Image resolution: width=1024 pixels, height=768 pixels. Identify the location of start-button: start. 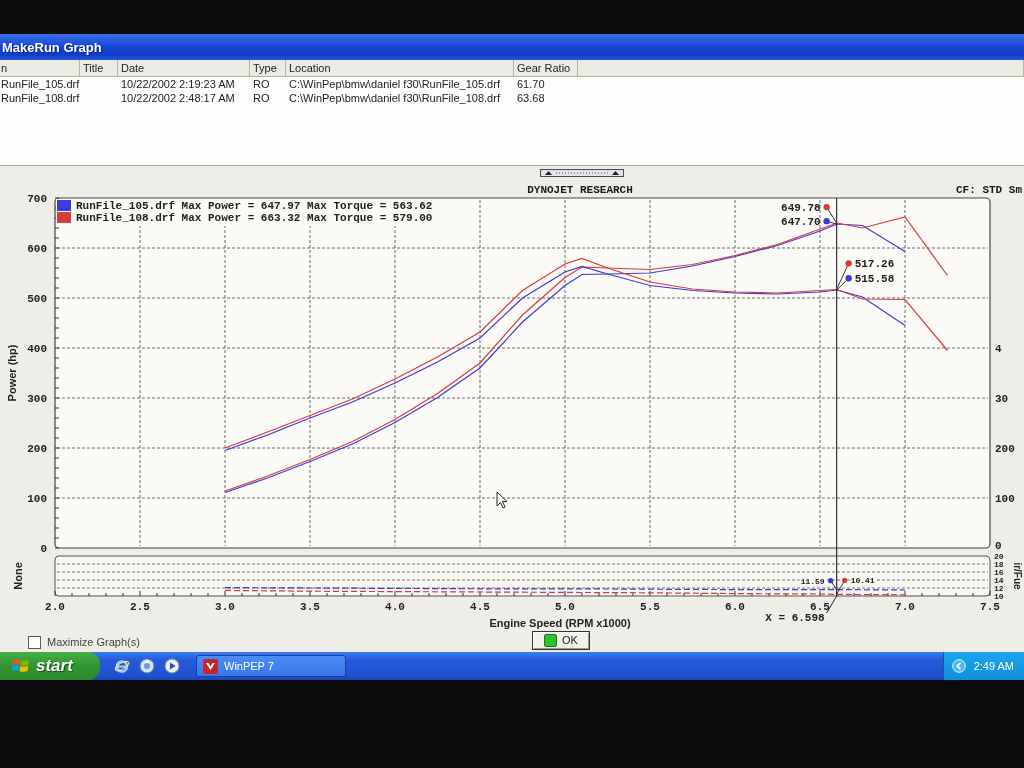
(50, 666).